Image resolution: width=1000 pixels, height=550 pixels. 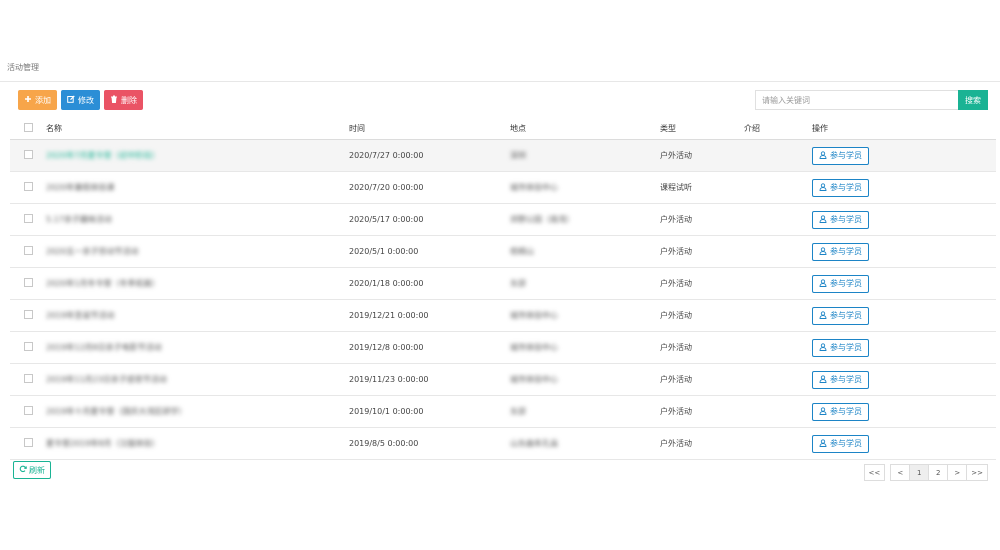 What do you see at coordinates (429, 155) in the screenshot?
I see `activity-time: 2020/7/27 0:00:00` at bounding box center [429, 155].